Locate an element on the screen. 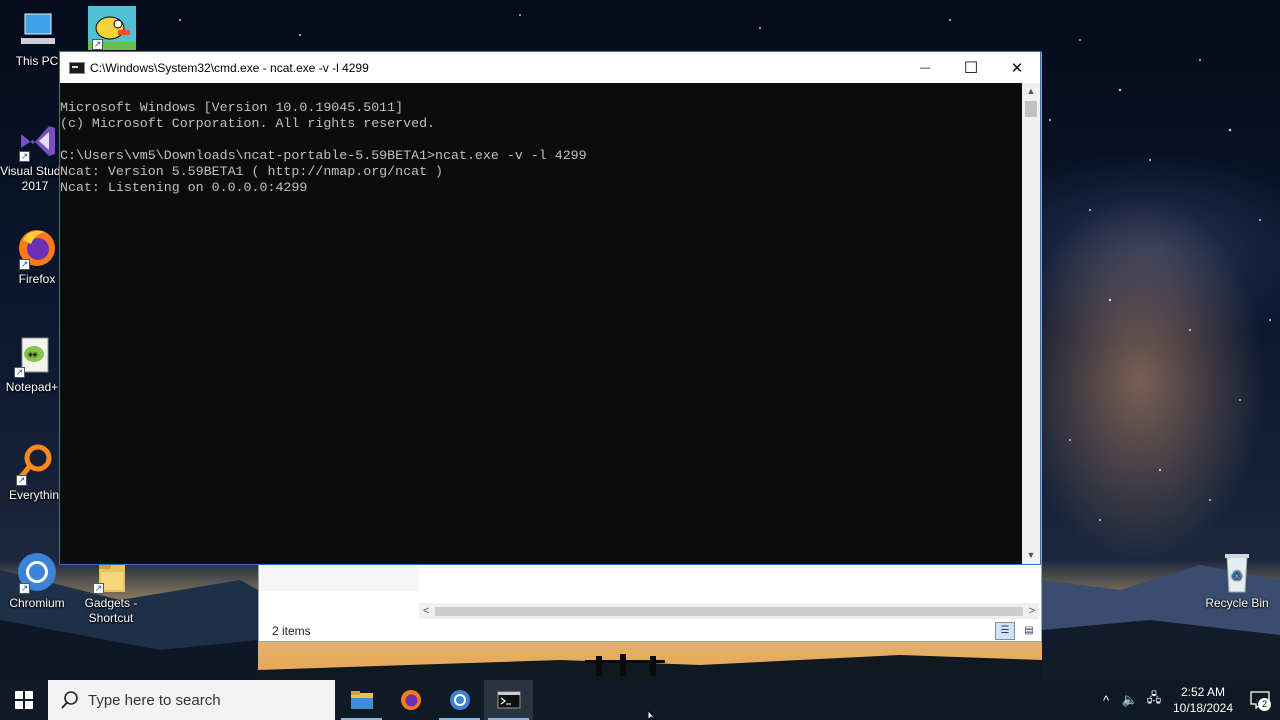 Image resolution: width=1280 pixels, height=720 pixels. cmd-app-icon is located at coordinates (77, 67).